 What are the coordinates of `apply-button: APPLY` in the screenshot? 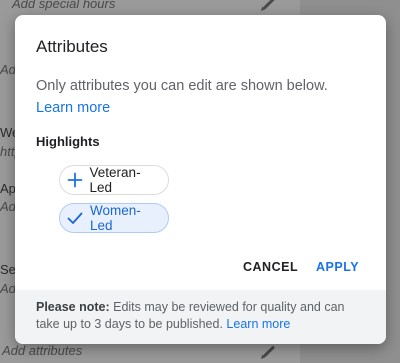 It's located at (337, 267).